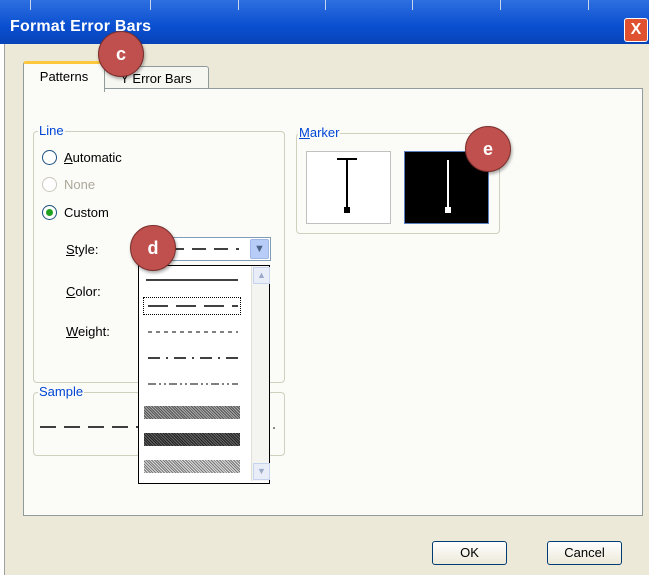 Image resolution: width=649 pixels, height=575 pixels. I want to click on style-option-dash-dot-dot, so click(192, 384).